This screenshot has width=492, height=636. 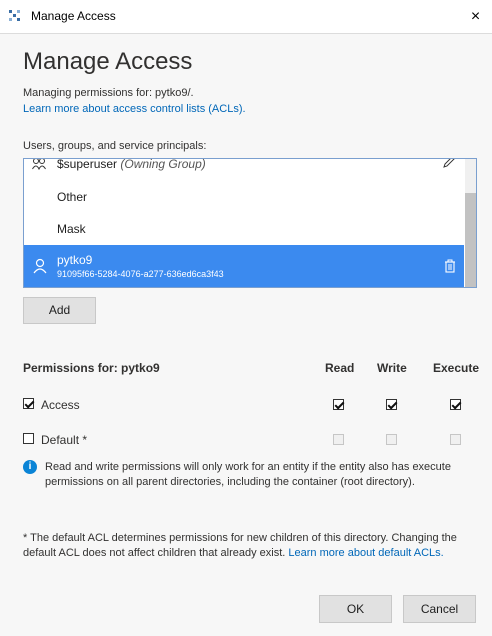 What do you see at coordinates (439, 609) in the screenshot?
I see `cancel-button: Cancel` at bounding box center [439, 609].